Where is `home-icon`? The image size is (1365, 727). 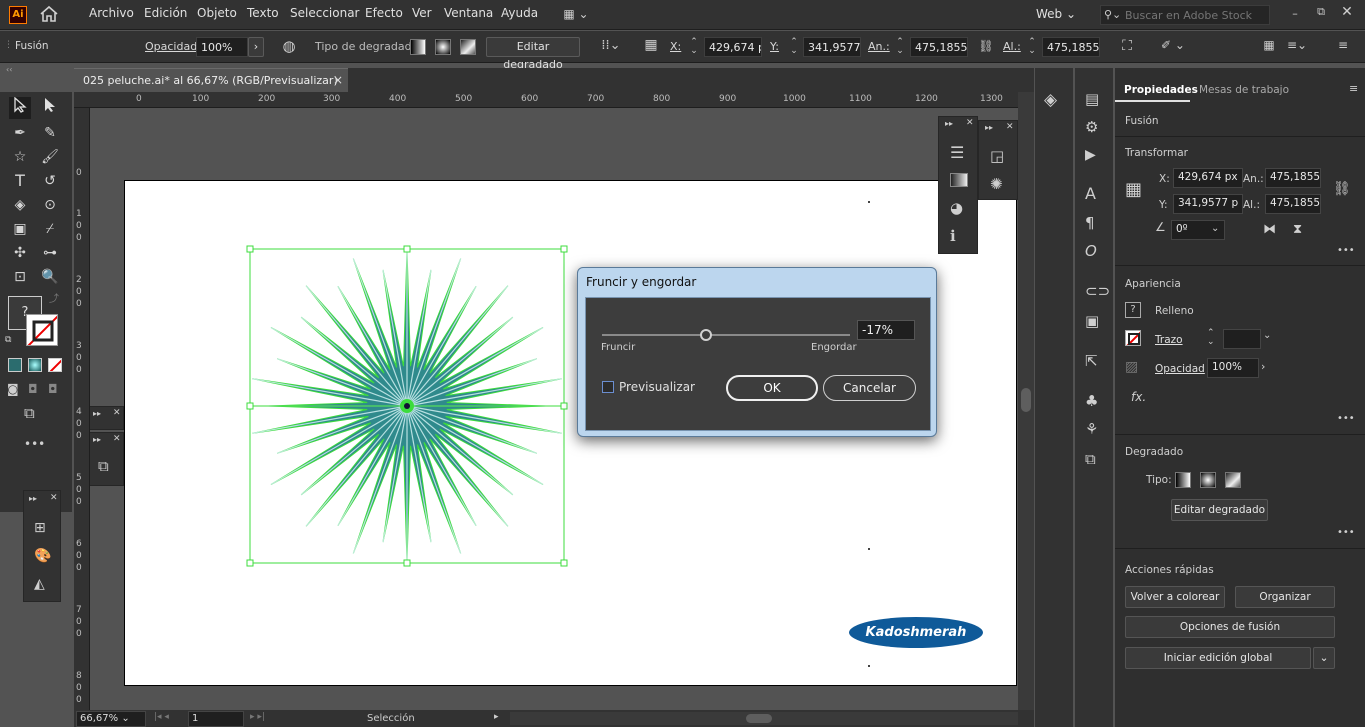
home-icon is located at coordinates (49, 15).